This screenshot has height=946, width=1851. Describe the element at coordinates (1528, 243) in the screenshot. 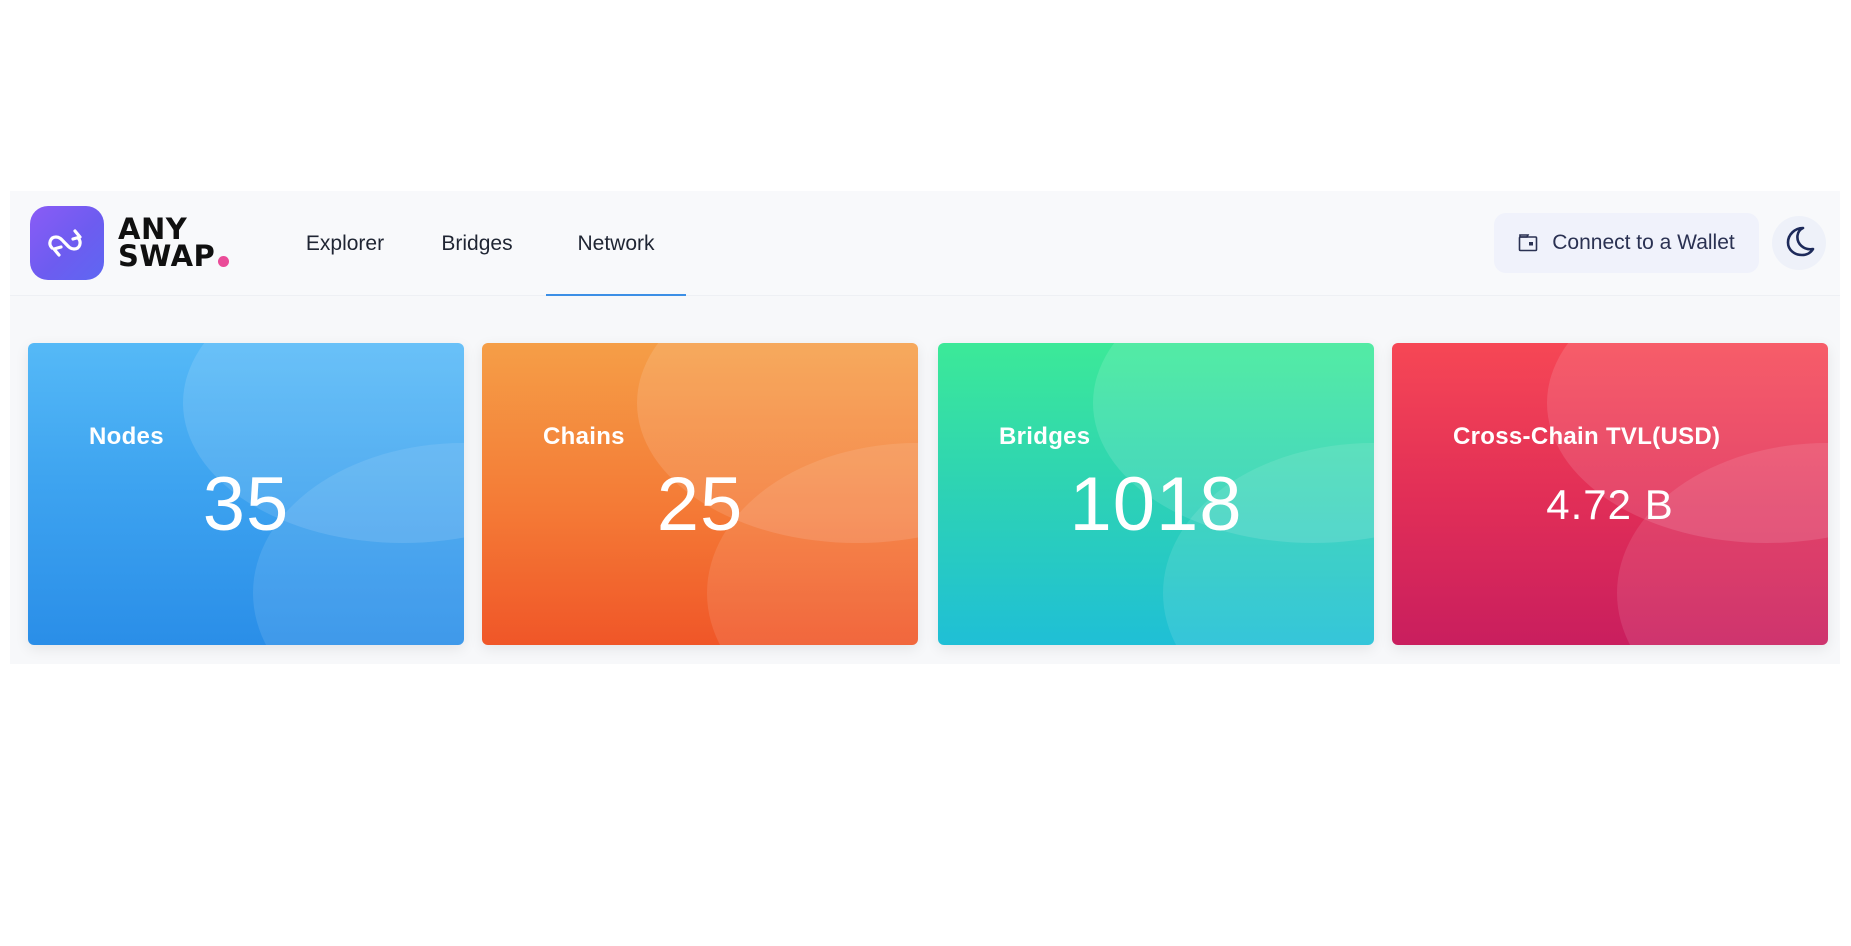

I see `wallet-icon` at that location.